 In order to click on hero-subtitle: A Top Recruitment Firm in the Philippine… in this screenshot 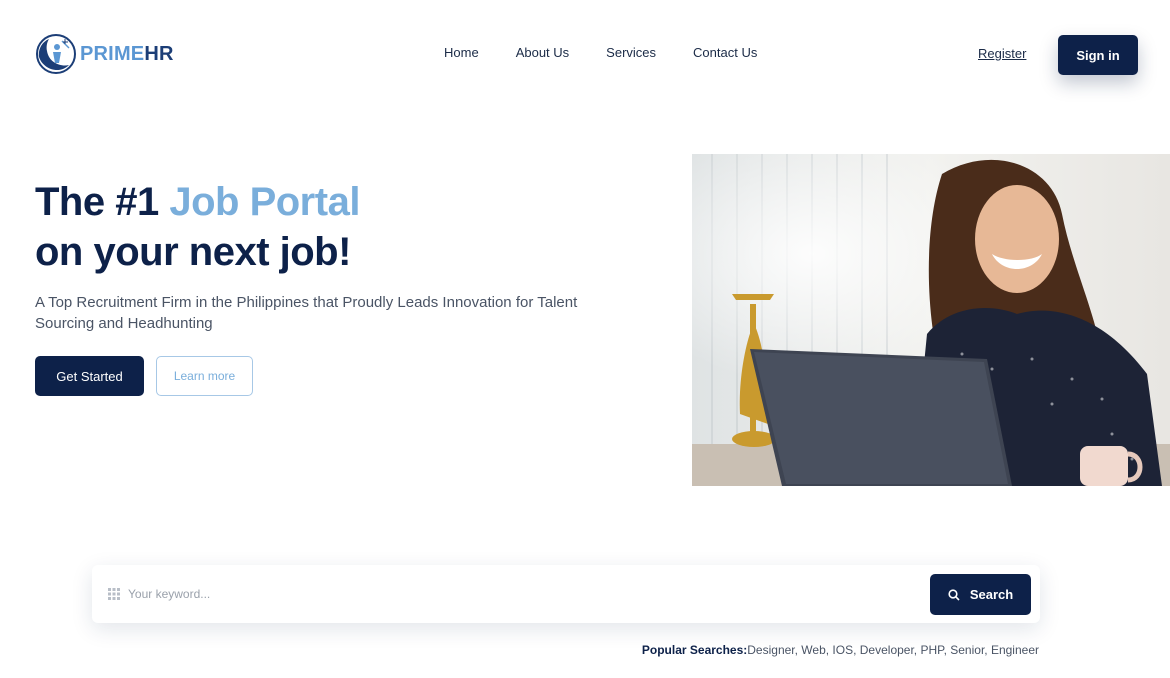, I will do `click(306, 313)`.